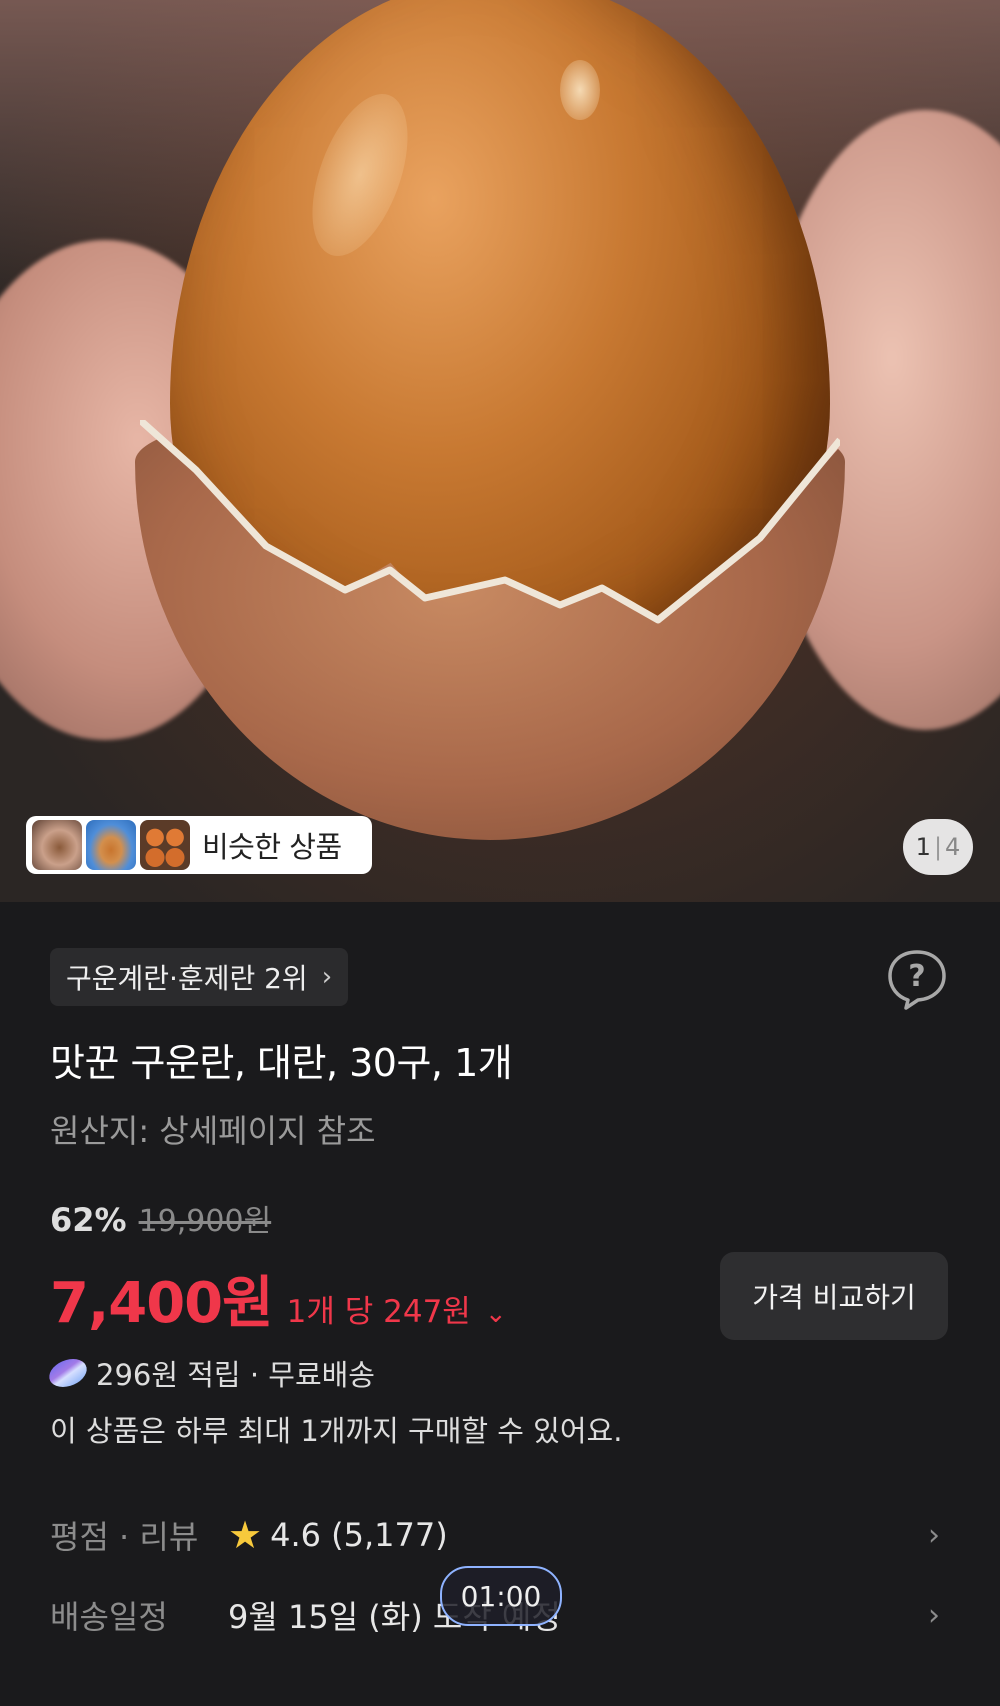 The image size is (1000, 1706). I want to click on discount-rate: 62%, so click(88, 1220).